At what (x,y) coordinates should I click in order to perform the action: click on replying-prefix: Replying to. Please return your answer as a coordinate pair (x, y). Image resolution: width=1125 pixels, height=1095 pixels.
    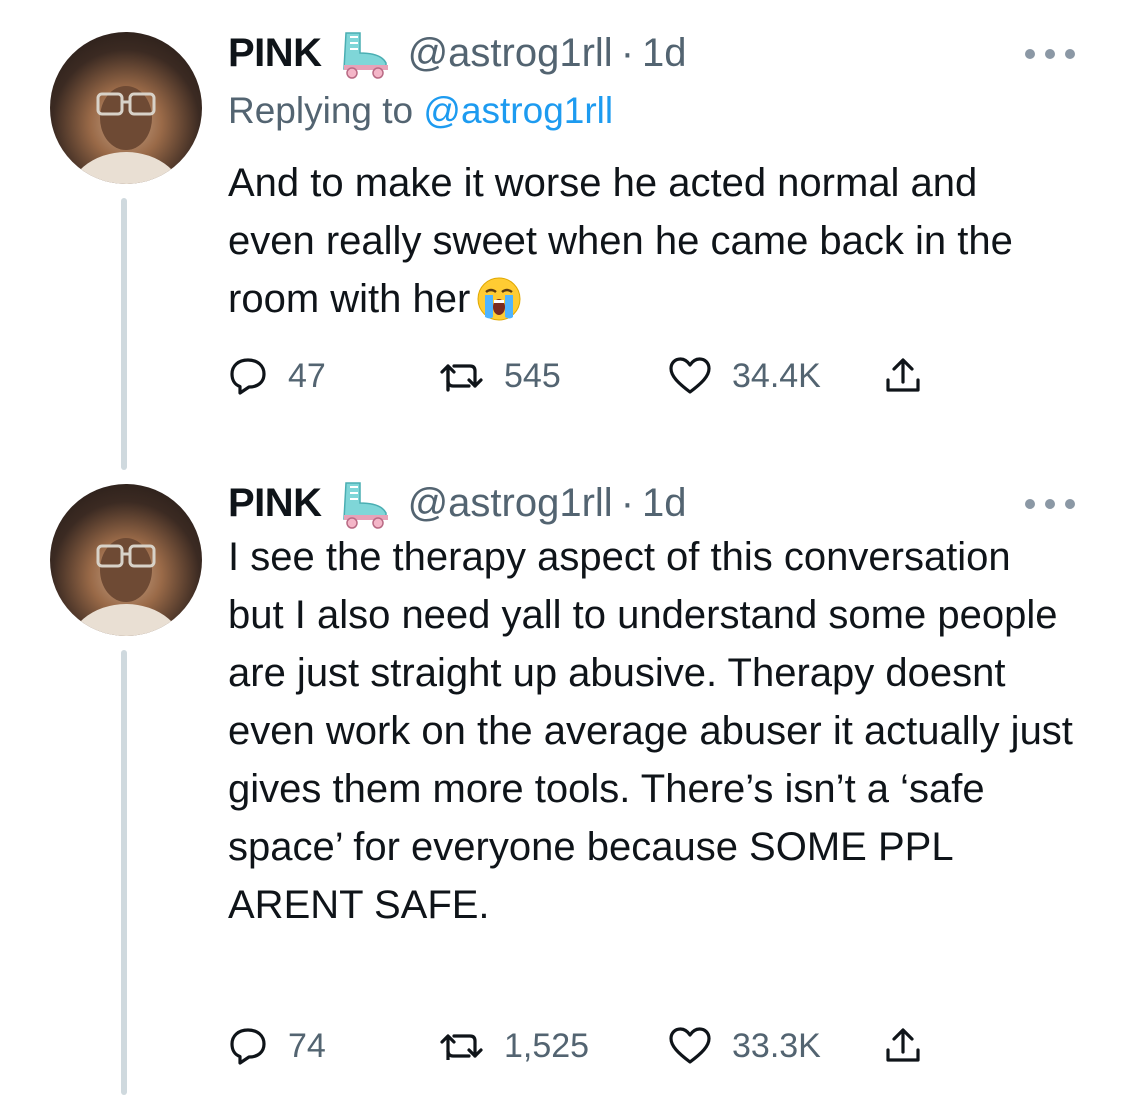
    Looking at the image, I should click on (326, 110).